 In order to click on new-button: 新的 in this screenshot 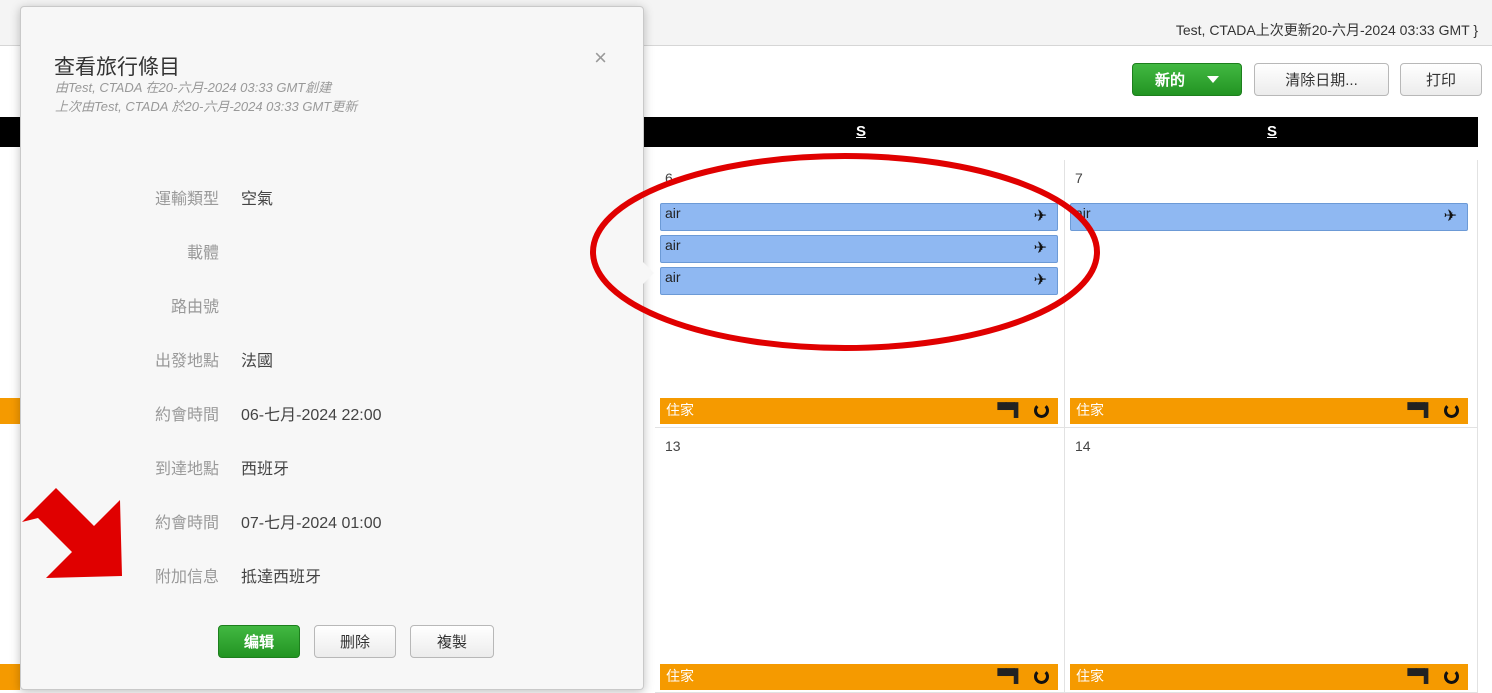, I will do `click(1187, 79)`.